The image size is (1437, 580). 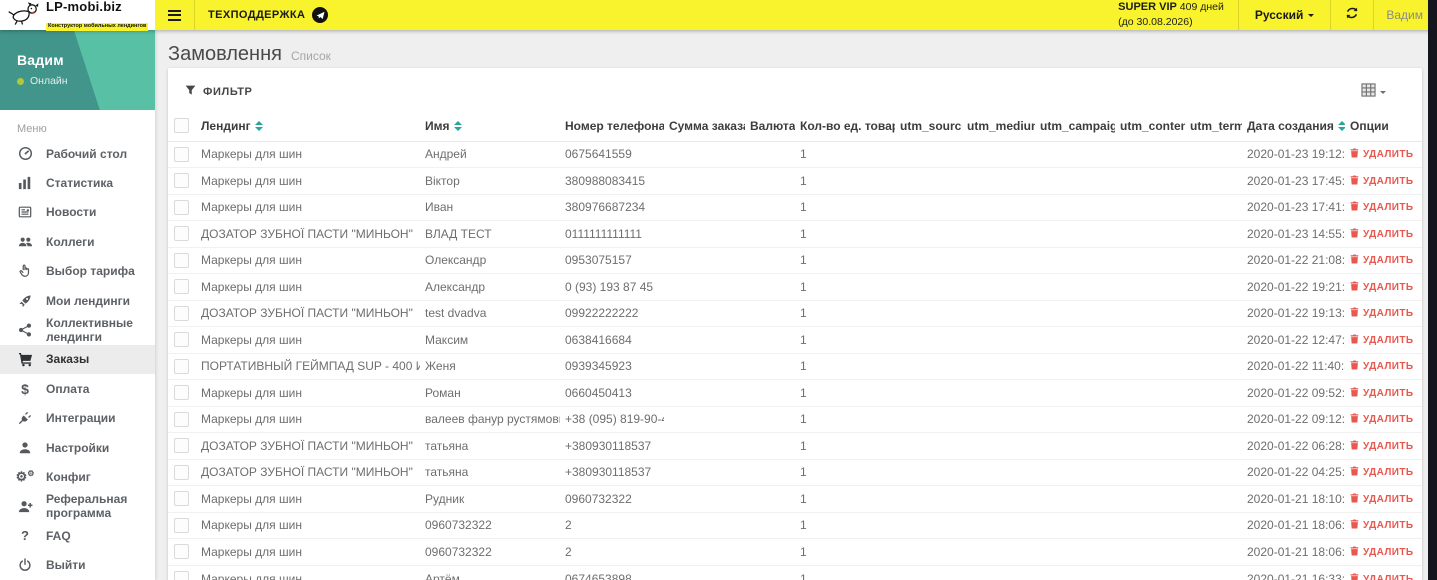 I want to click on cell-date: 2020-01-21 16:33:42, so click(x=1293, y=572).